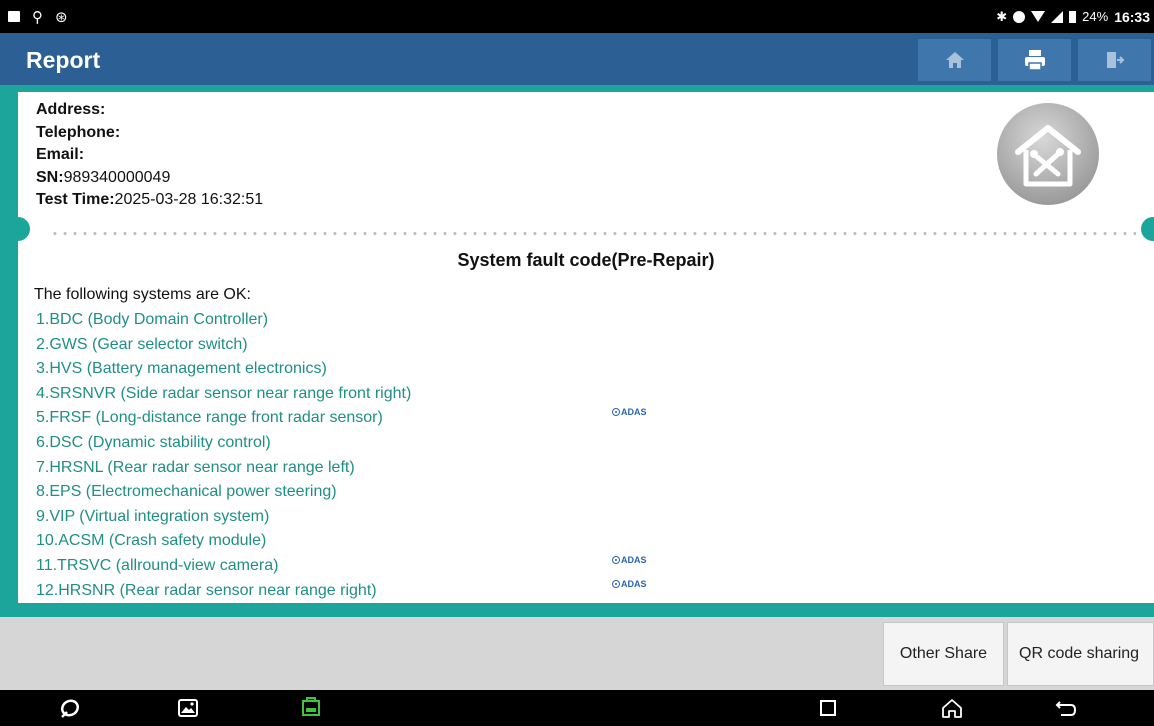 This screenshot has width=1154, height=726. Describe the element at coordinates (577, 653) in the screenshot. I see `action-bar: Other Share QR code sharing` at that location.